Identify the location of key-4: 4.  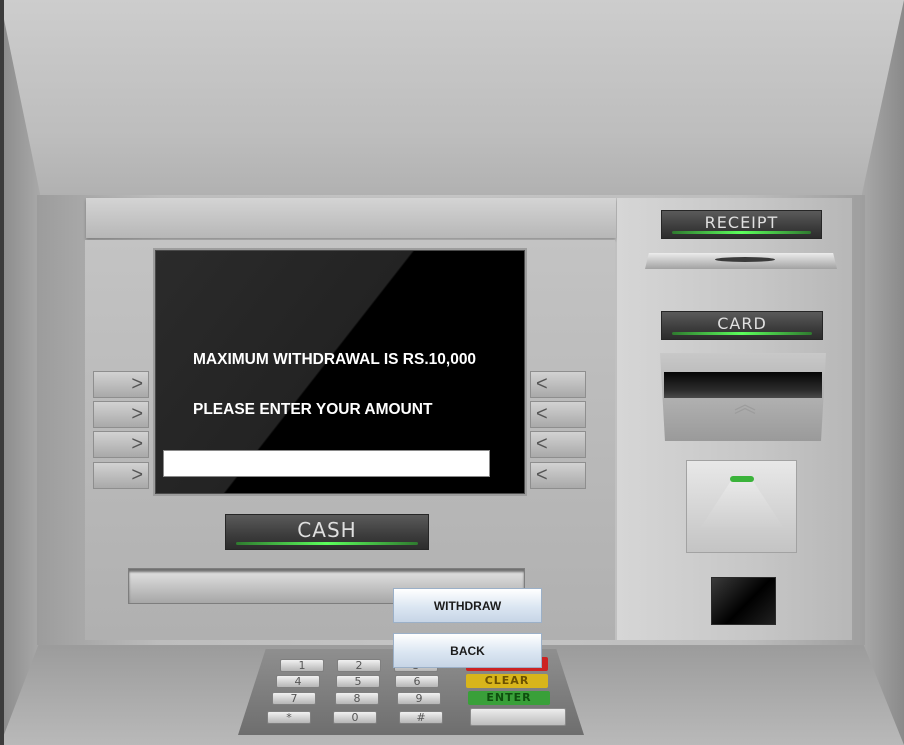
(298, 681).